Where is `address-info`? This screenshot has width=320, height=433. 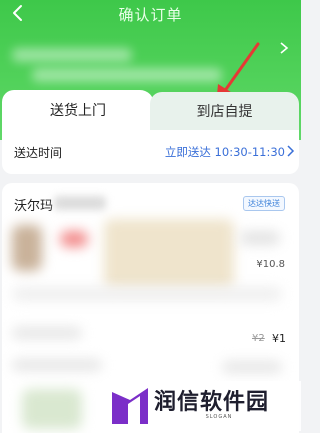 address-info is located at coordinates (132, 66).